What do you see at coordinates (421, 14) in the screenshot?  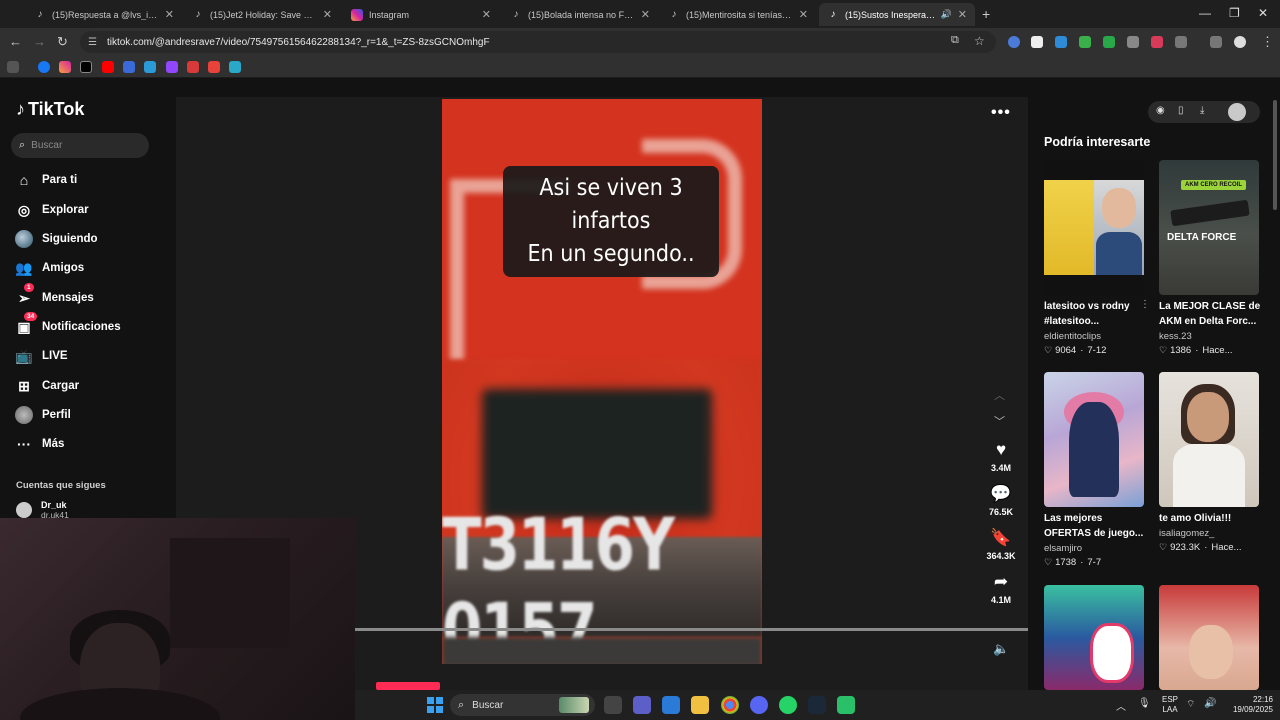 I see `browser-tab: Instagram ✕` at bounding box center [421, 14].